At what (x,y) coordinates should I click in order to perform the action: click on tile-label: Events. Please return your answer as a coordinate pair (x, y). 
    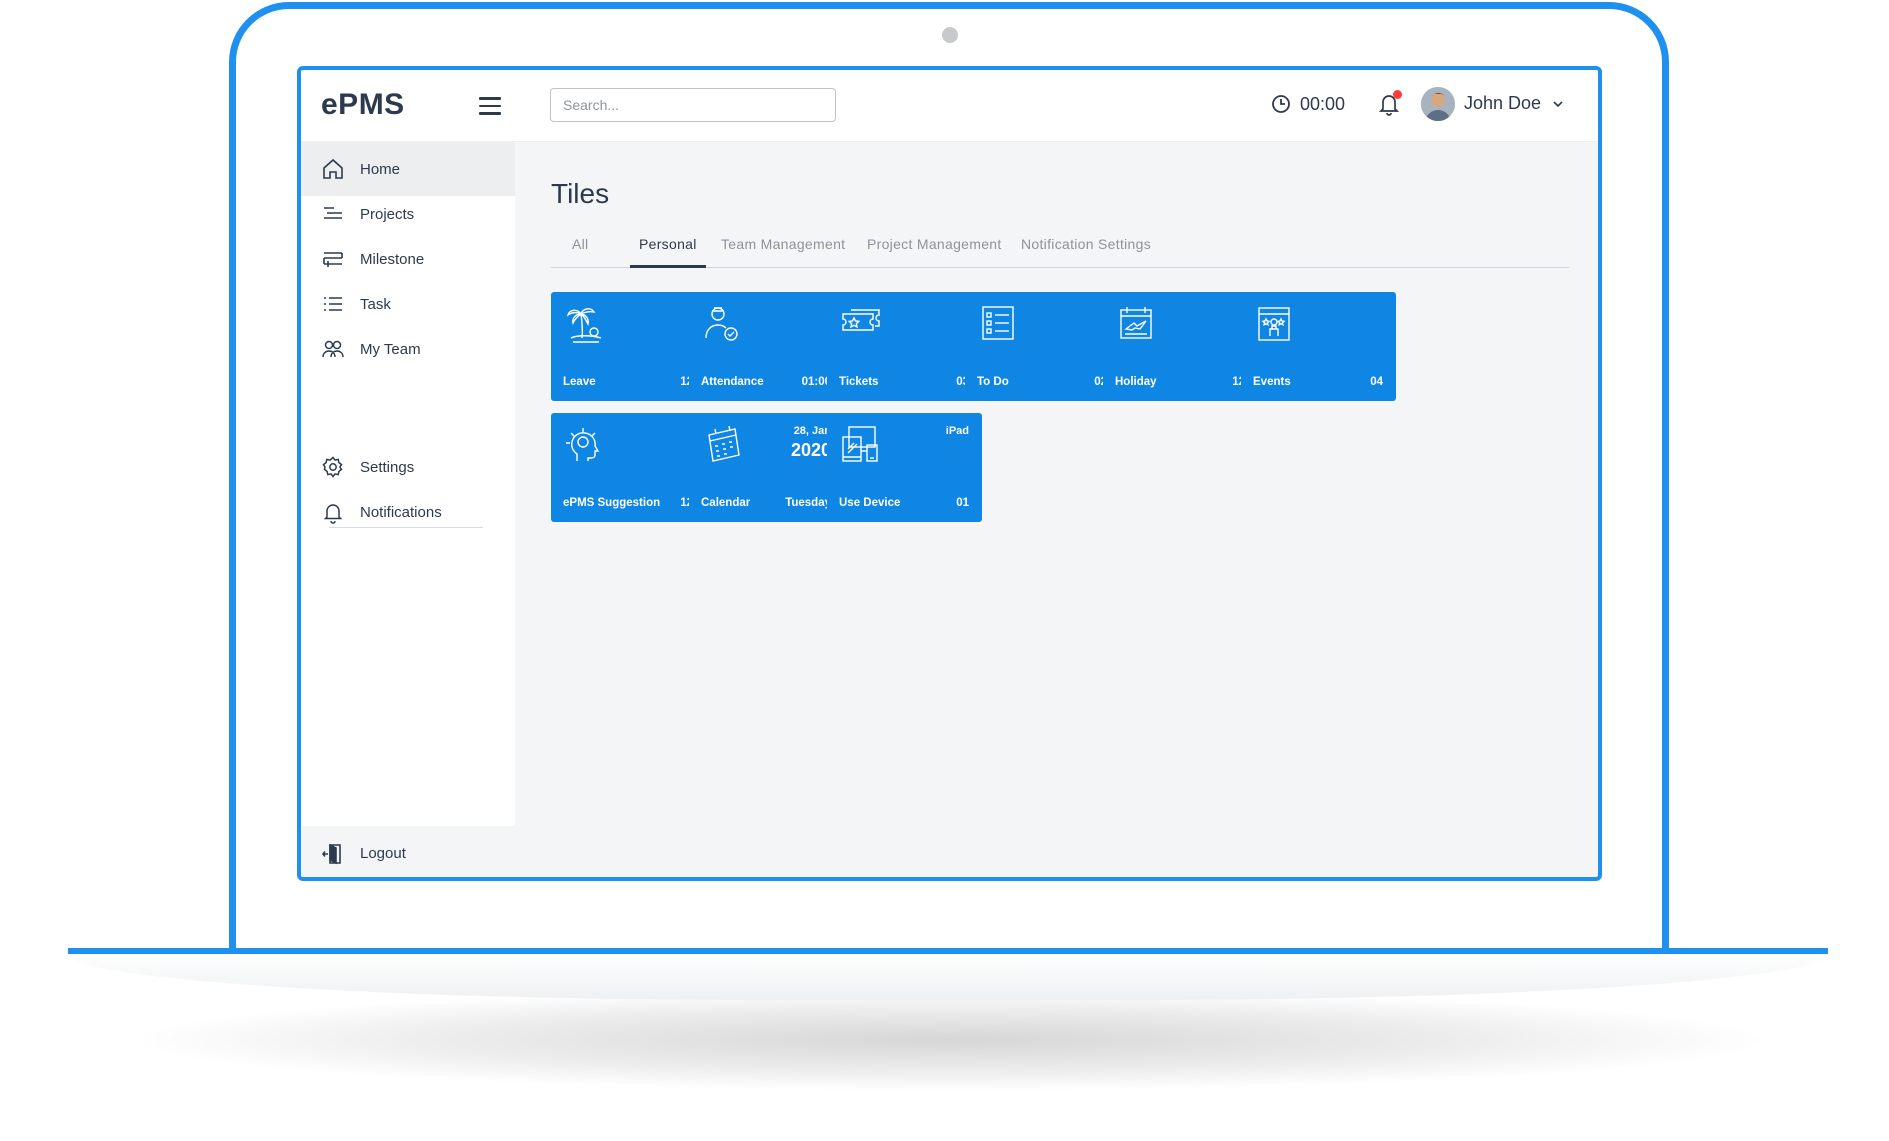
    Looking at the image, I should click on (1272, 382).